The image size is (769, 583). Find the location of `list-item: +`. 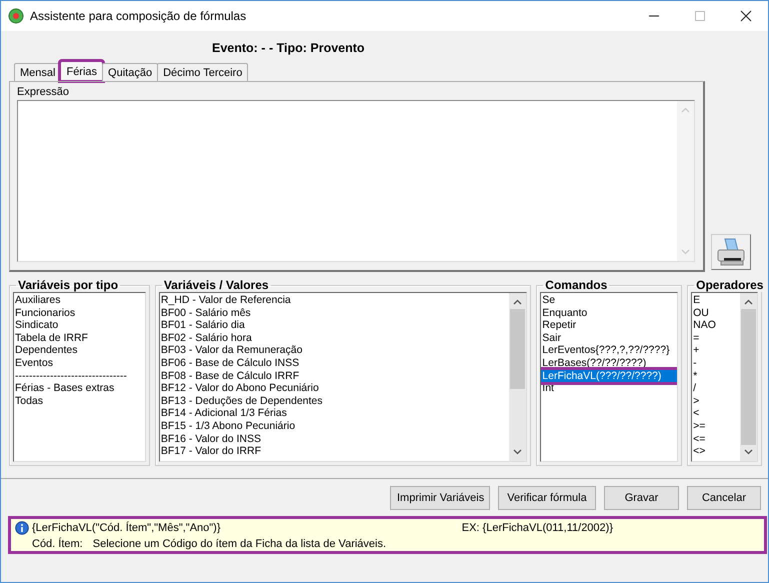

list-item: + is located at coordinates (716, 350).